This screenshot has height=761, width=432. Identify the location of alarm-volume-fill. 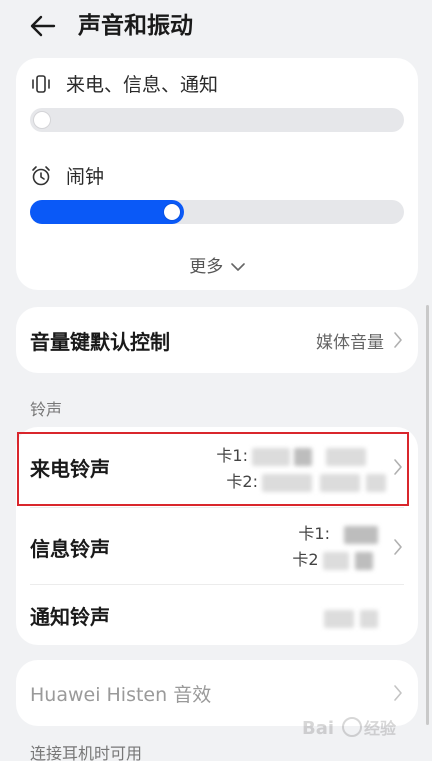
(107, 212).